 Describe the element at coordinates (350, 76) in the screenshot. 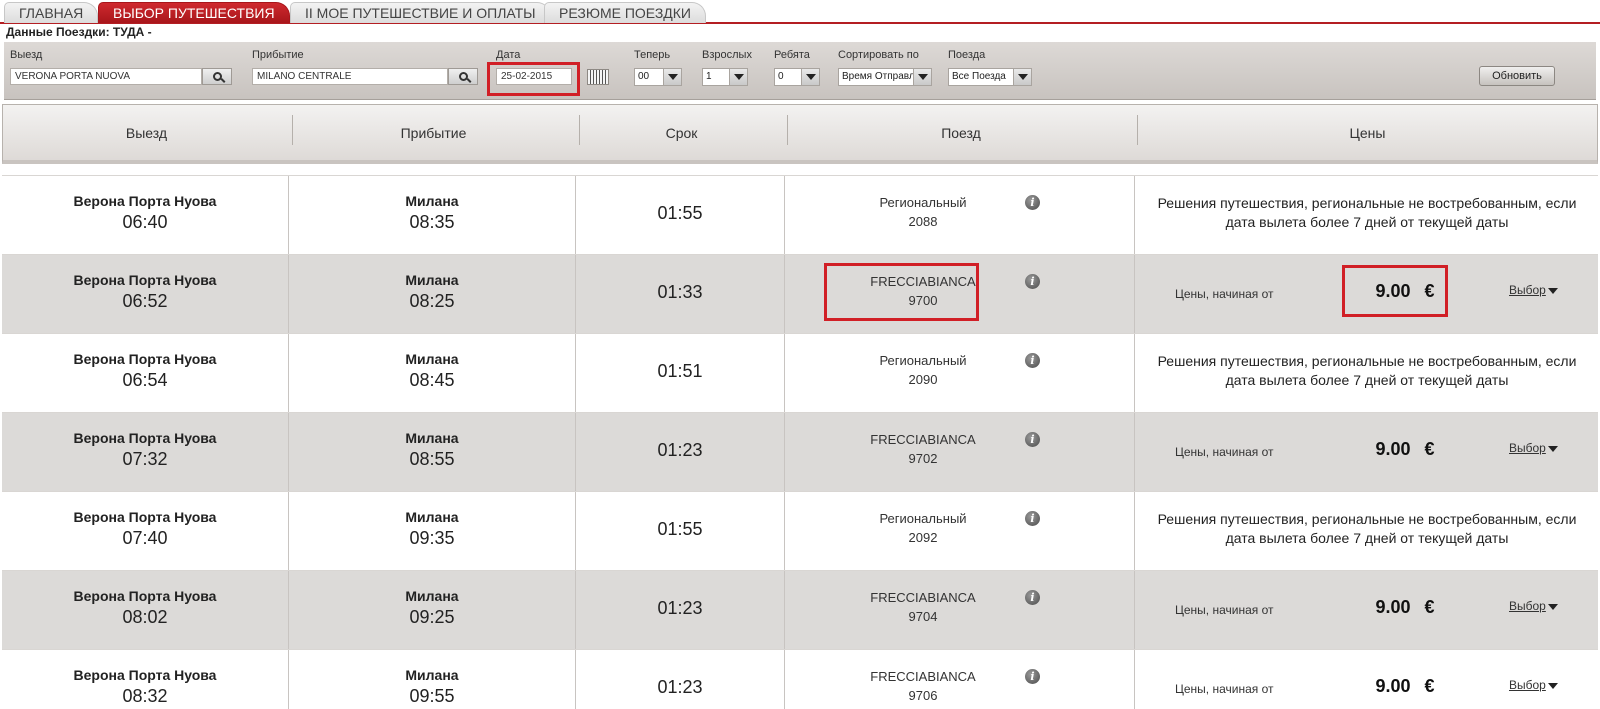

I see `arrival-input: MILANO CENTRALE` at that location.